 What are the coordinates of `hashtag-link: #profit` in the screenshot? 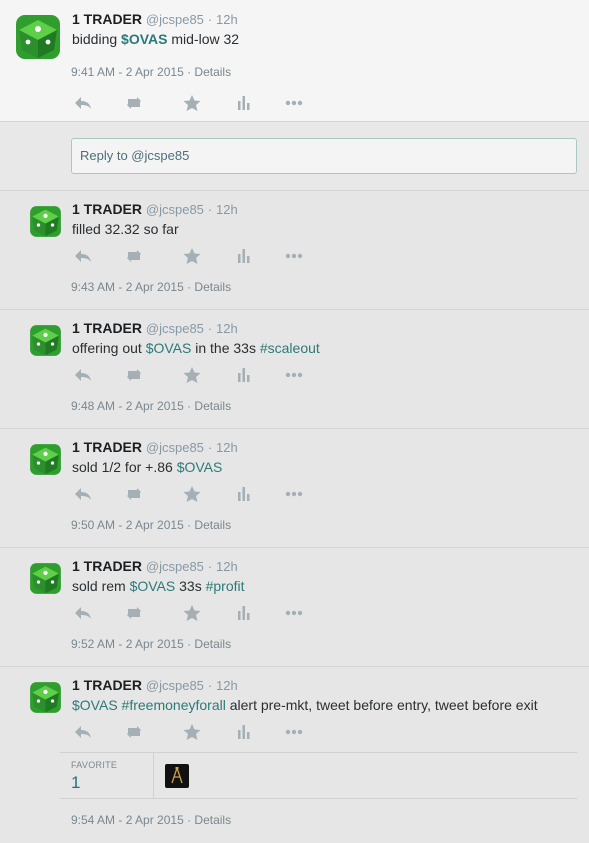 It's located at (225, 586).